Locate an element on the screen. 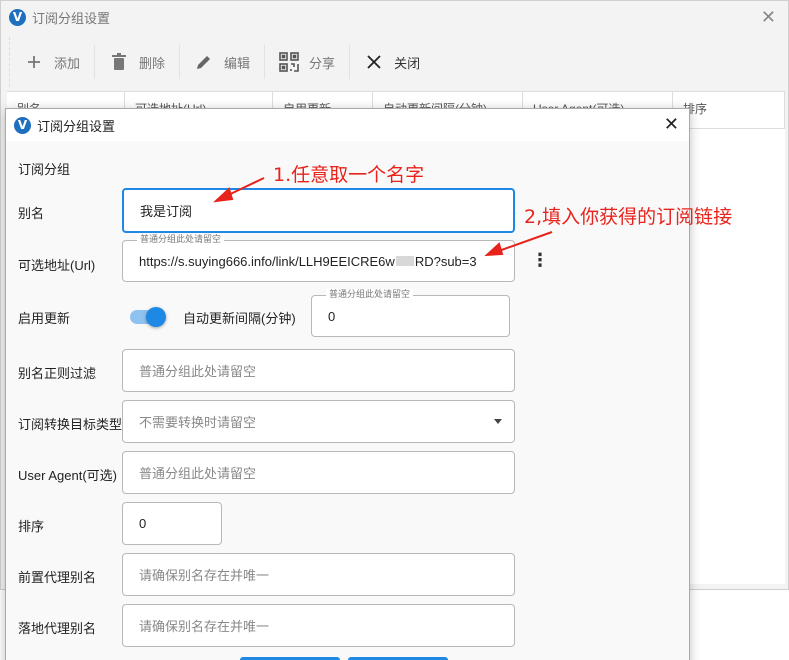 Image resolution: width=789 pixels, height=660 pixels. annotation-note-1: 1.任意取一个名字 is located at coordinates (349, 175).